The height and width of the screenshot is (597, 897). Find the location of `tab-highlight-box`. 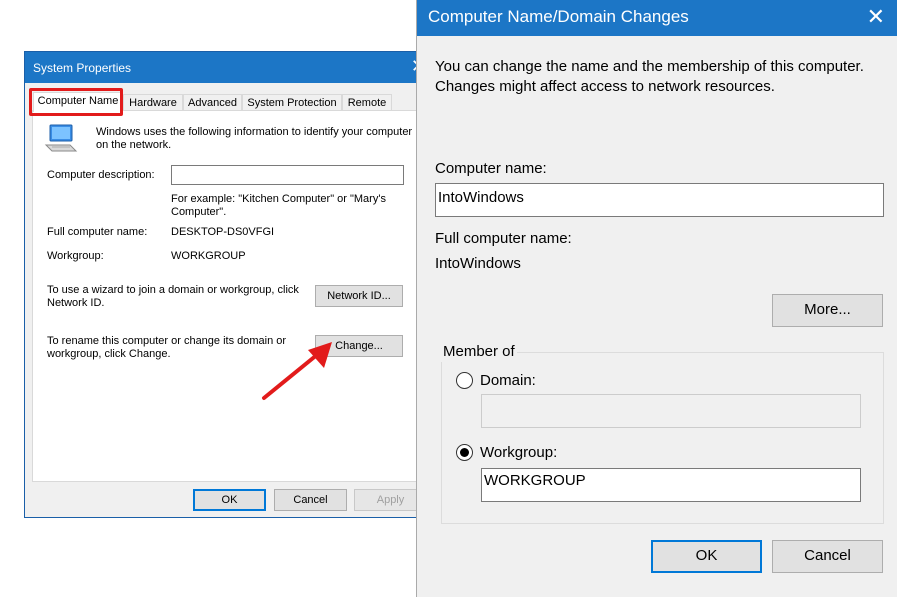

tab-highlight-box is located at coordinates (76, 102).